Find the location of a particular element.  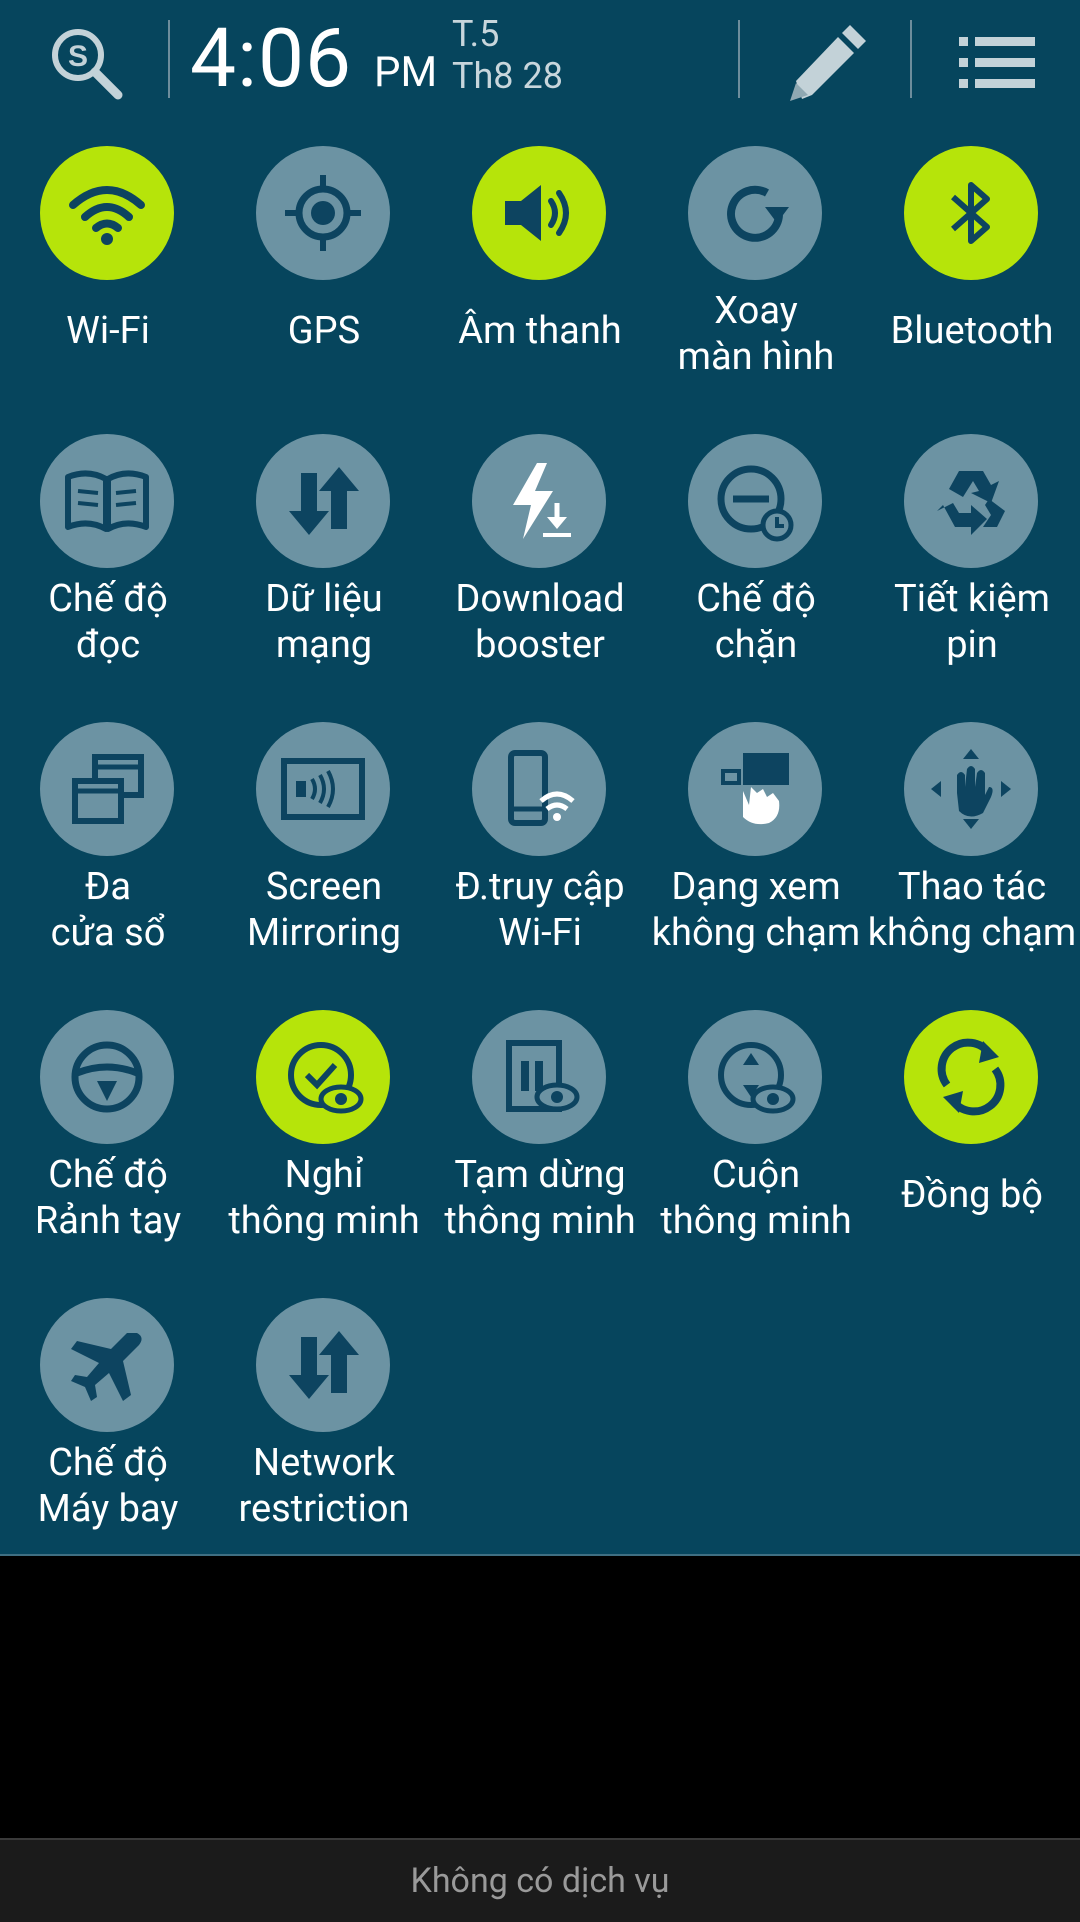

quick-toggle-label: Thao tác không chạm is located at coordinates (962, 910).